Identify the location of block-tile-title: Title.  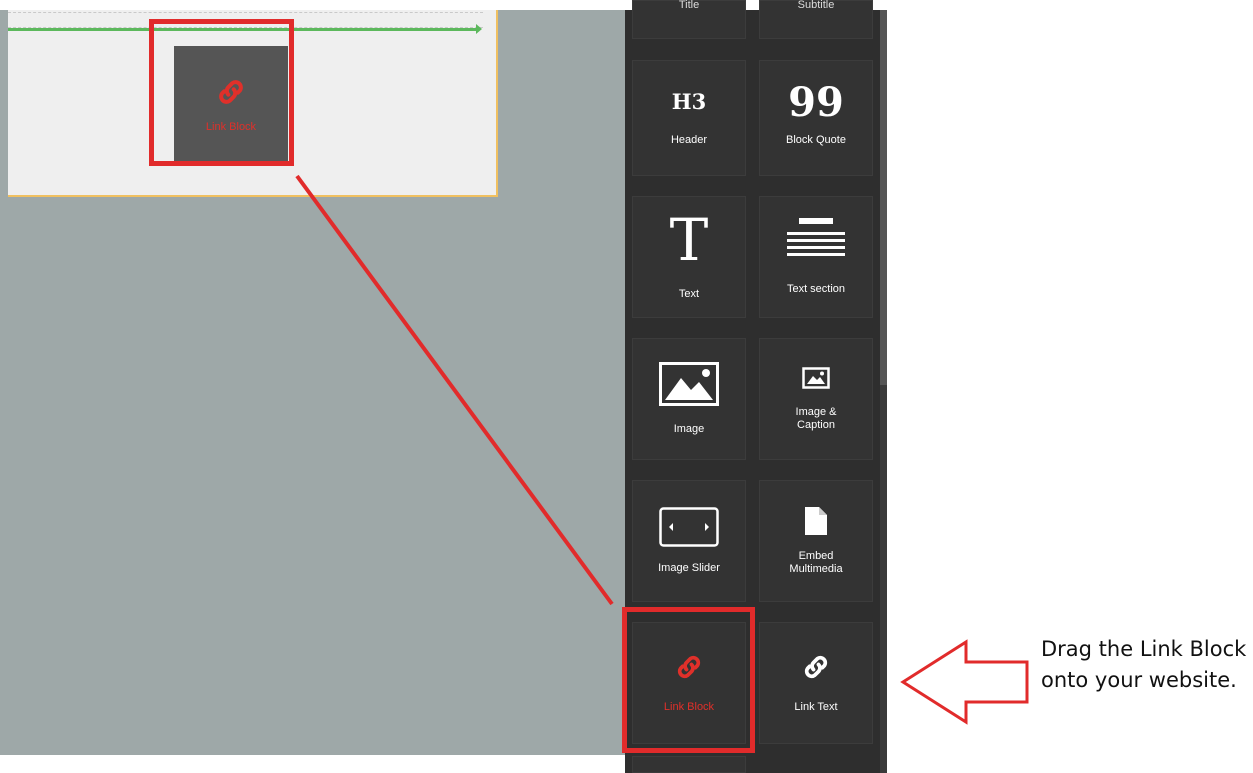
(689, 19).